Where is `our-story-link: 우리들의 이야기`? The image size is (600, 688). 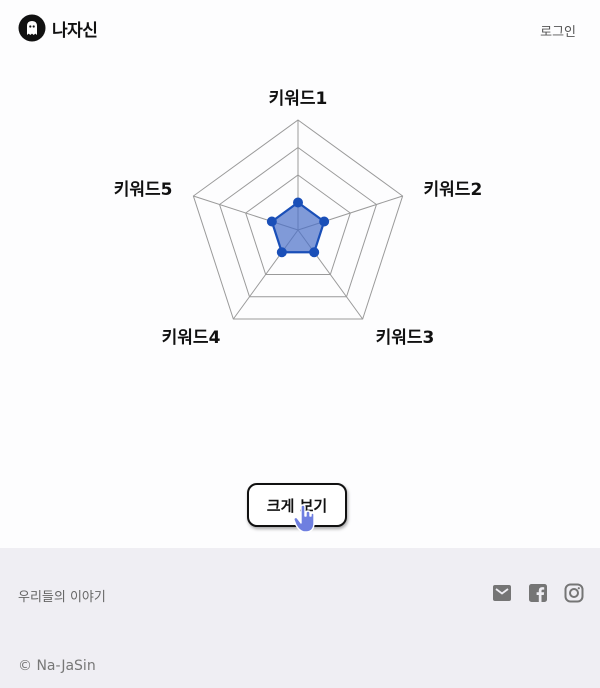
our-story-link: 우리들의 이야기 is located at coordinates (62, 595).